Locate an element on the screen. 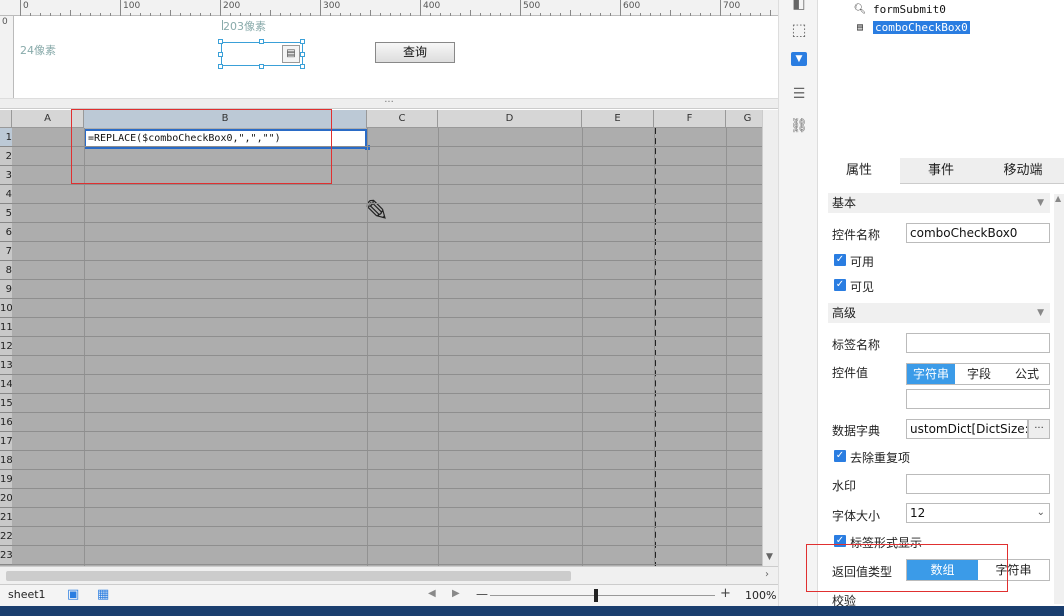 The width and height of the screenshot is (1064, 616). scroll-up-icon: ▲ is located at coordinates (1058, 198).